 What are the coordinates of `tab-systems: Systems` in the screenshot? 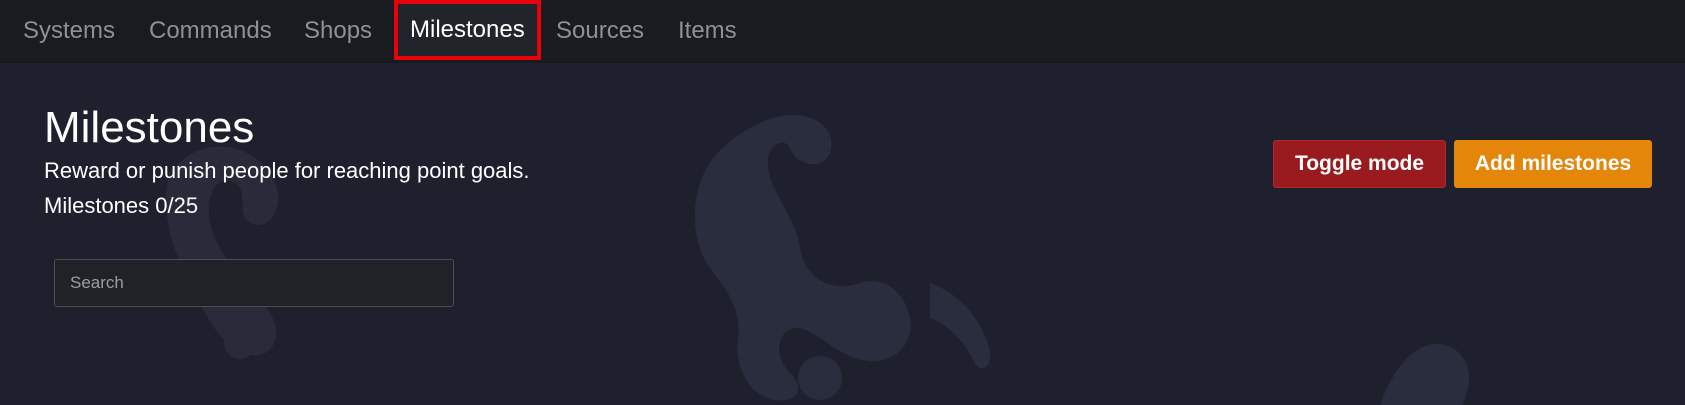 It's located at (69, 31).